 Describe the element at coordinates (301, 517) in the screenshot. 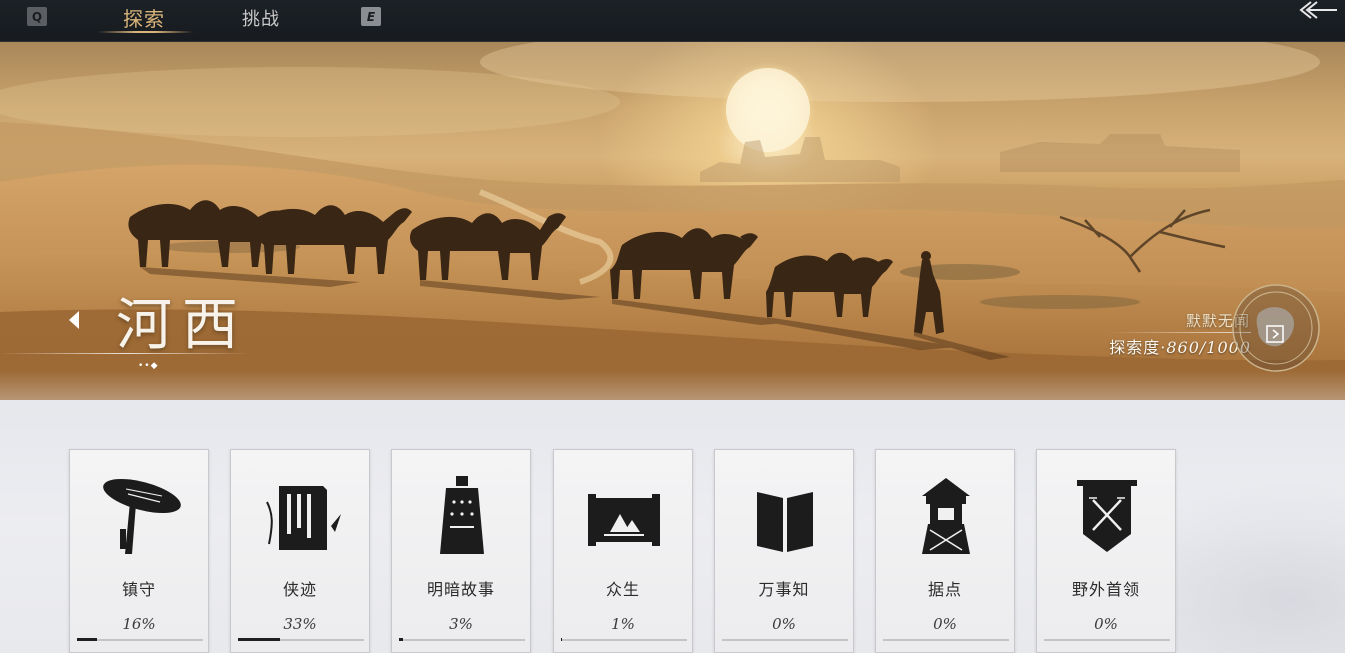

I see `scroll-book-icon` at that location.